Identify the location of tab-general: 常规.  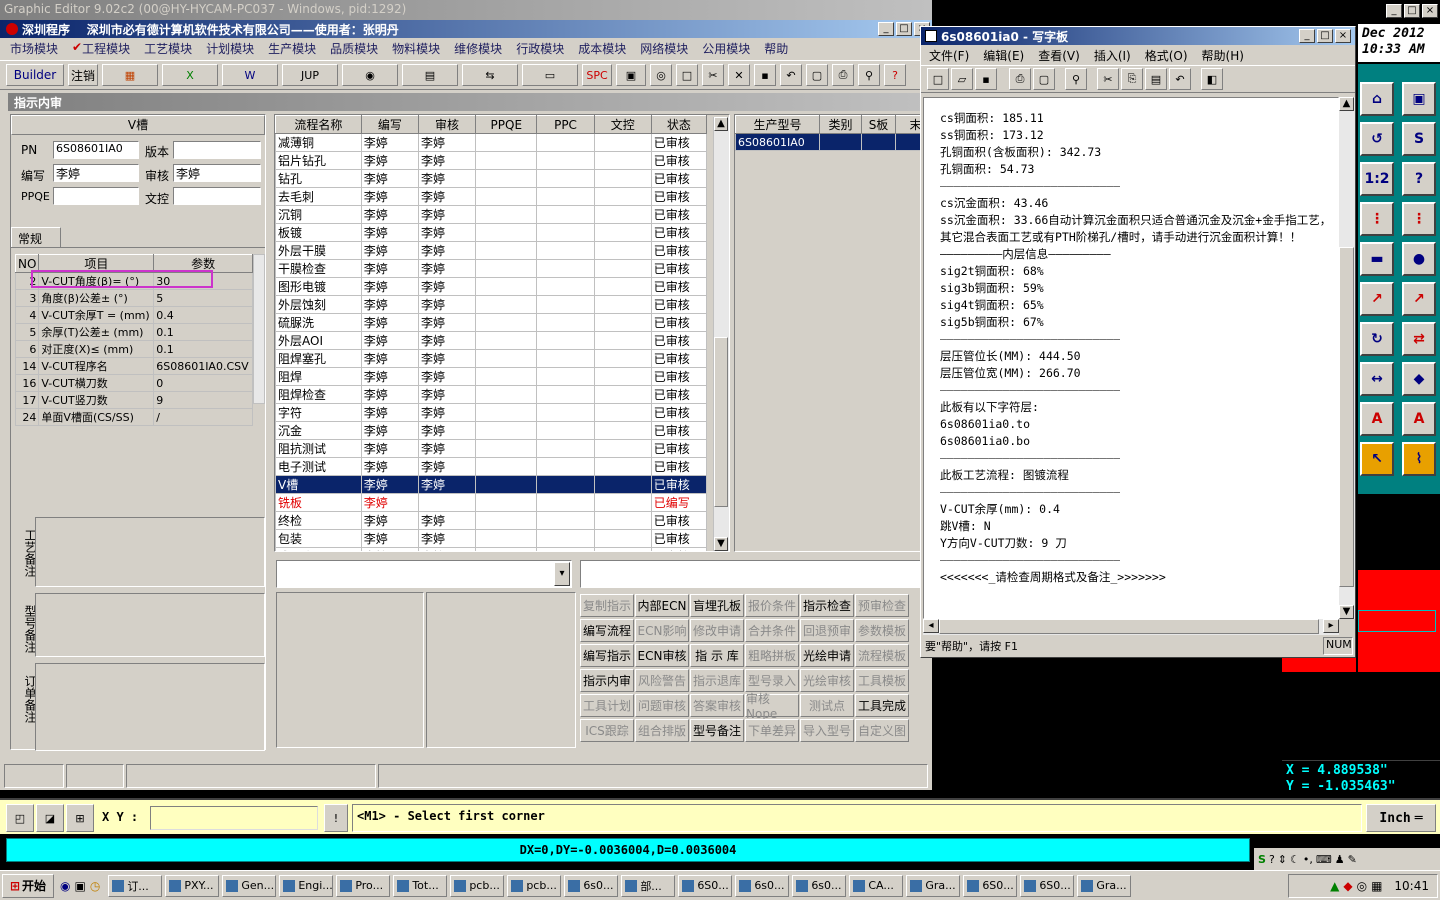
(36, 237).